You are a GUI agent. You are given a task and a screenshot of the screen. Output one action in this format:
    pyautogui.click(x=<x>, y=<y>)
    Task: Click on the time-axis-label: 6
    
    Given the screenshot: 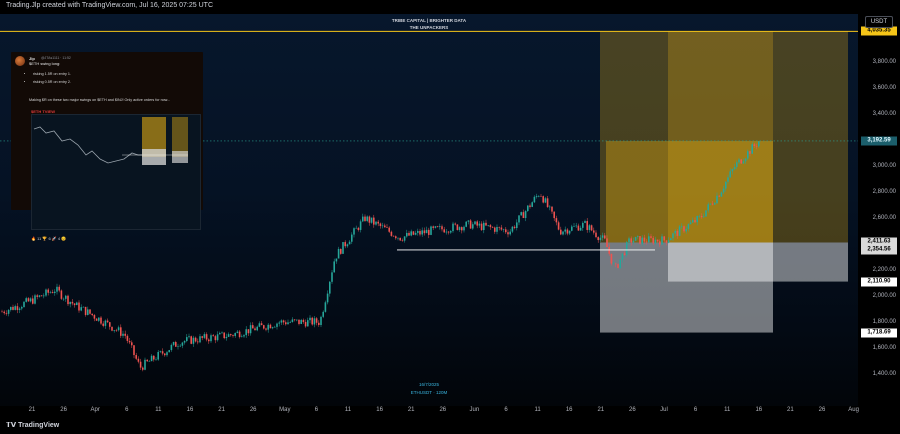 What is the action you would take?
    pyautogui.click(x=506, y=410)
    